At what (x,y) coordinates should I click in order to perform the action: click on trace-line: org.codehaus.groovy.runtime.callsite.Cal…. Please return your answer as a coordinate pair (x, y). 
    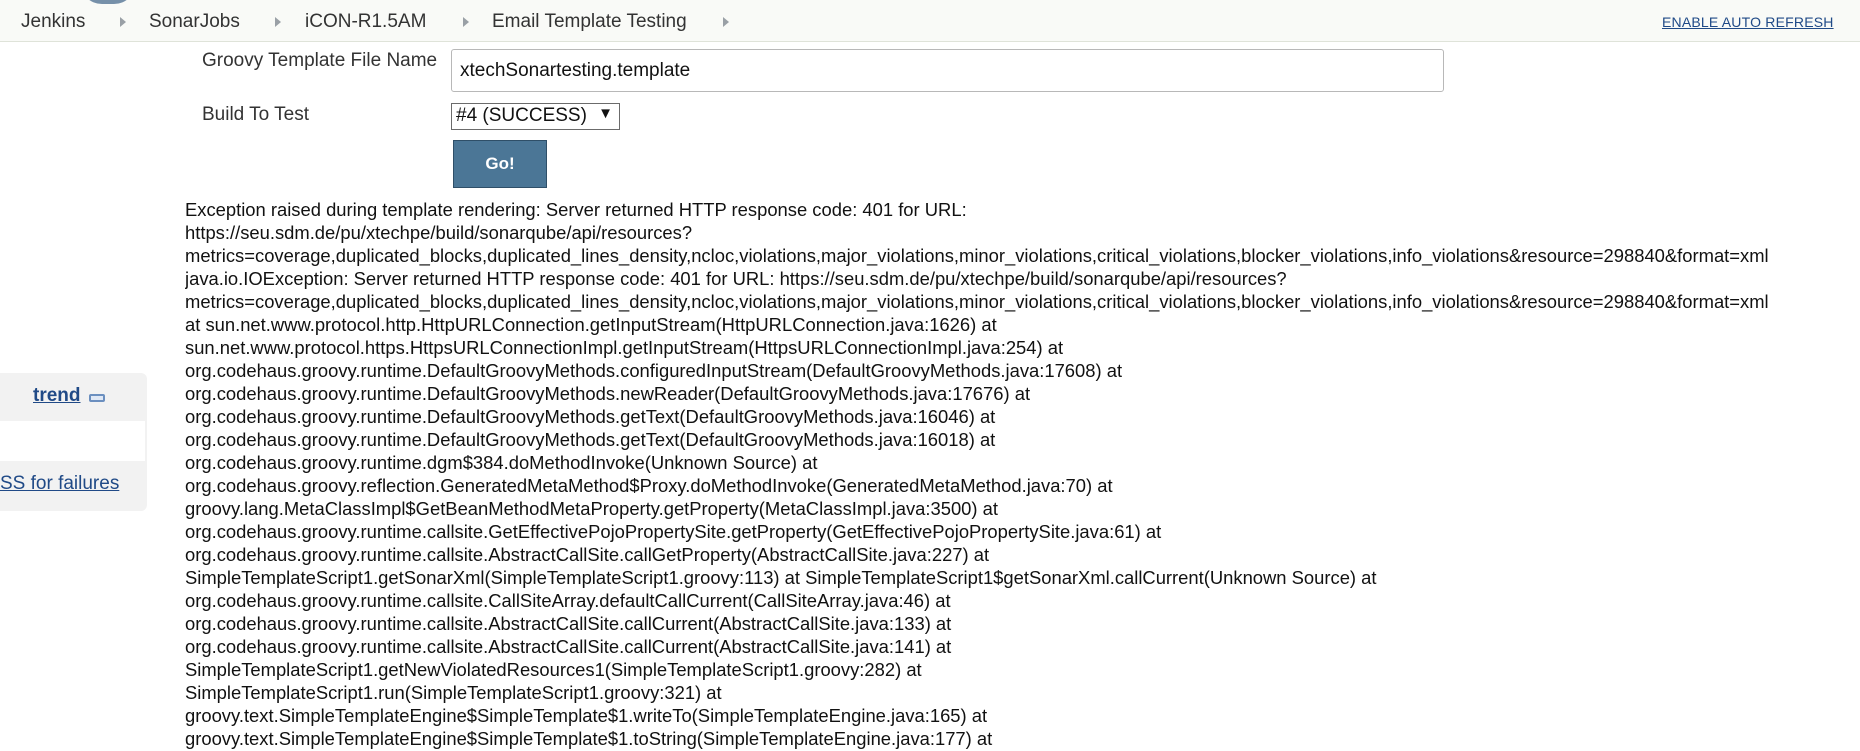
    Looking at the image, I should click on (568, 600).